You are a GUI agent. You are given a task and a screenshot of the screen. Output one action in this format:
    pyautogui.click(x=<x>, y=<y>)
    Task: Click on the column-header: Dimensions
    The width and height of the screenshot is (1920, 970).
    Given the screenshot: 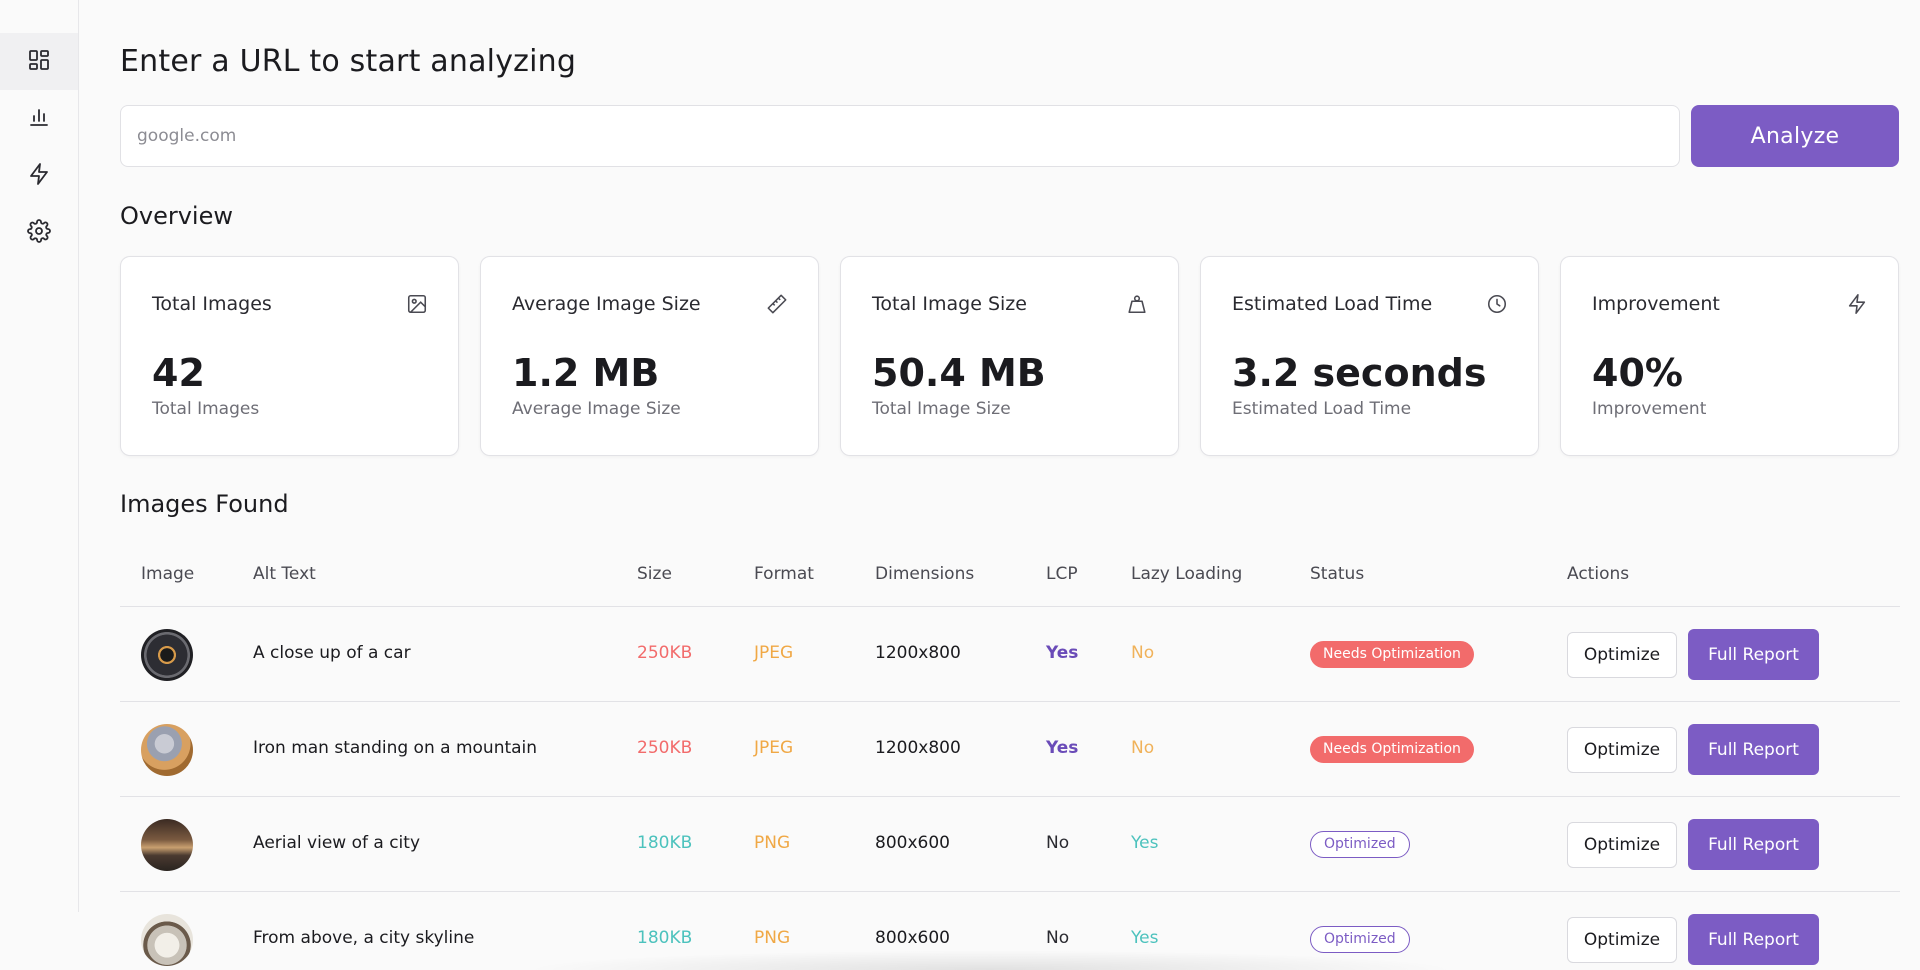 What is the action you would take?
    pyautogui.click(x=925, y=574)
    